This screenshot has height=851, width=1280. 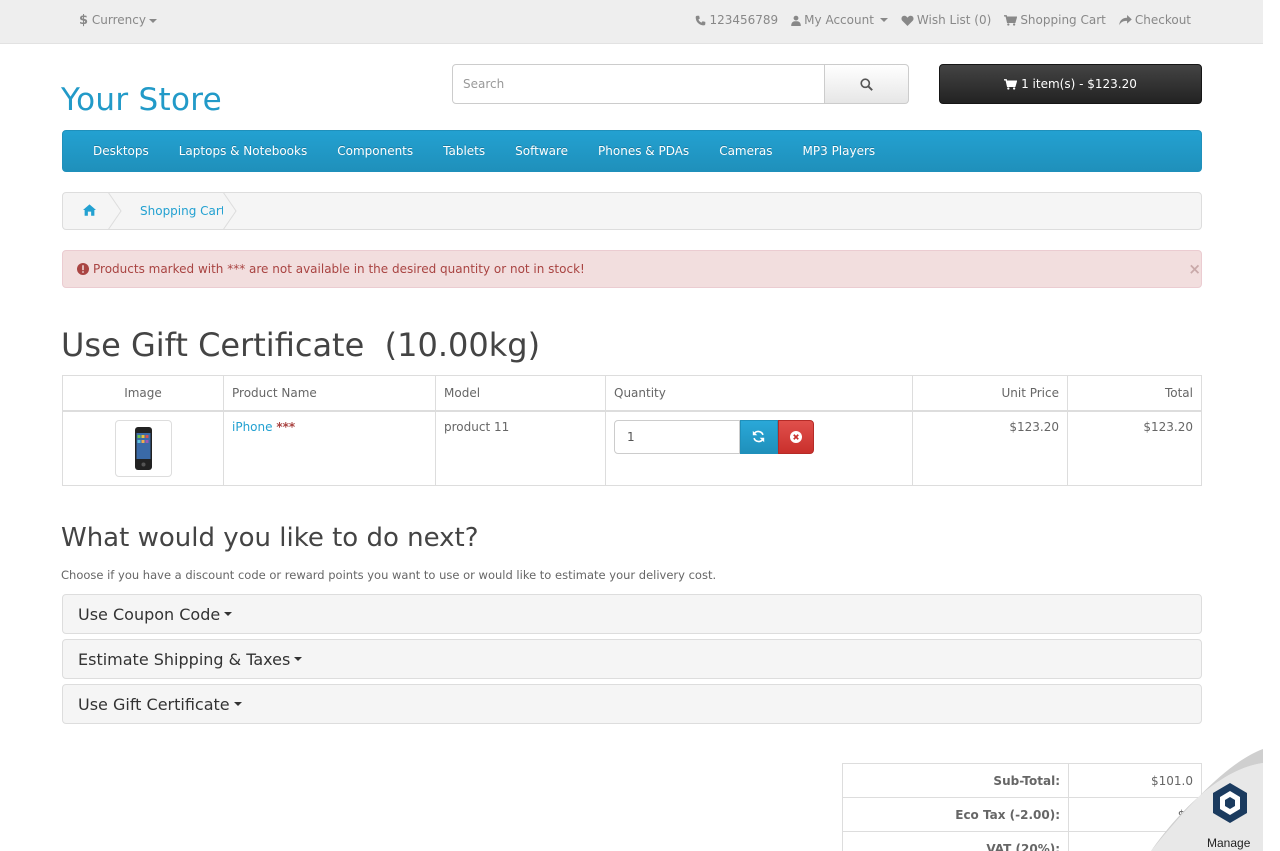 What do you see at coordinates (329, 448) in the screenshot?
I see `product-name-cell: iPhone ***` at bounding box center [329, 448].